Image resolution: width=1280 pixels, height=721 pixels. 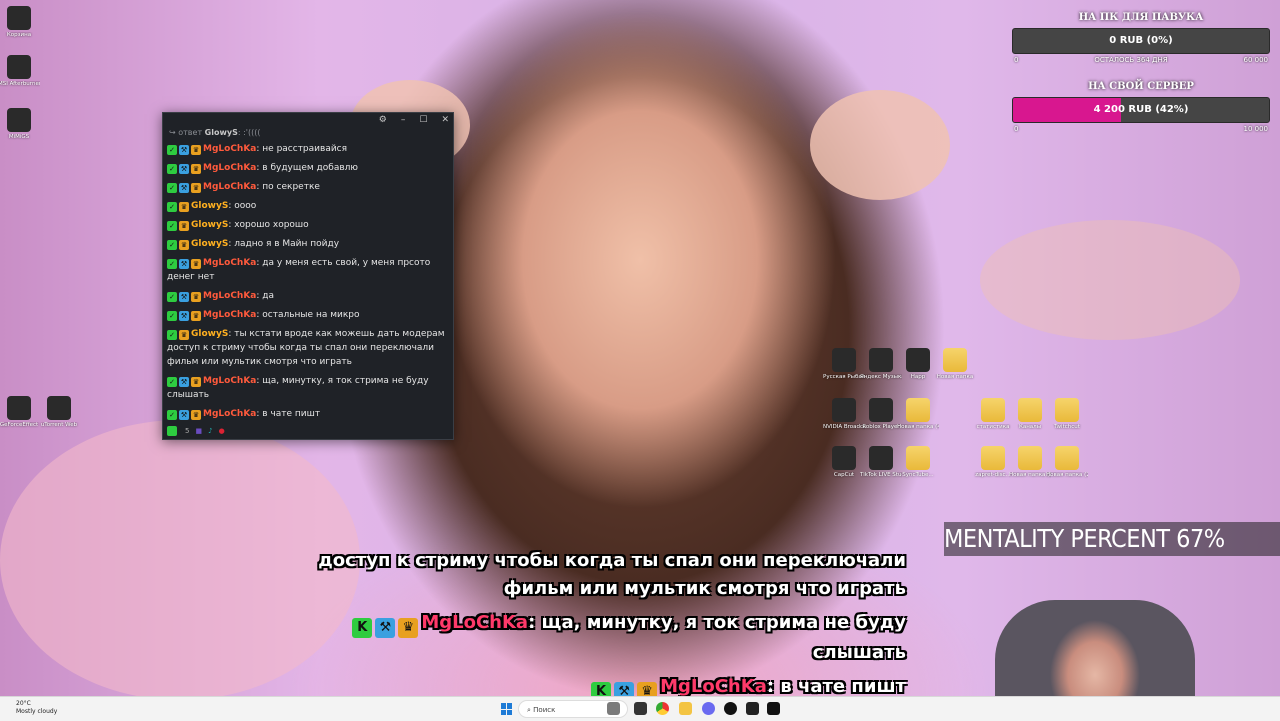 What do you see at coordinates (844, 414) in the screenshot?
I see `desktop-icon: NVIDIA Broadcast` at bounding box center [844, 414].